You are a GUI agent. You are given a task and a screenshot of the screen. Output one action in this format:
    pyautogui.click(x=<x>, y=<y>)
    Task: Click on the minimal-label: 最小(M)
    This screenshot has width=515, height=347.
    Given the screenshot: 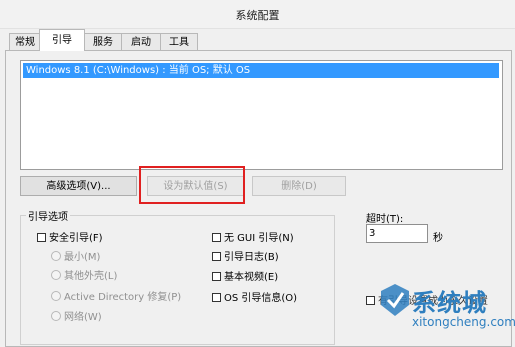 What is the action you would take?
    pyautogui.click(x=82, y=257)
    